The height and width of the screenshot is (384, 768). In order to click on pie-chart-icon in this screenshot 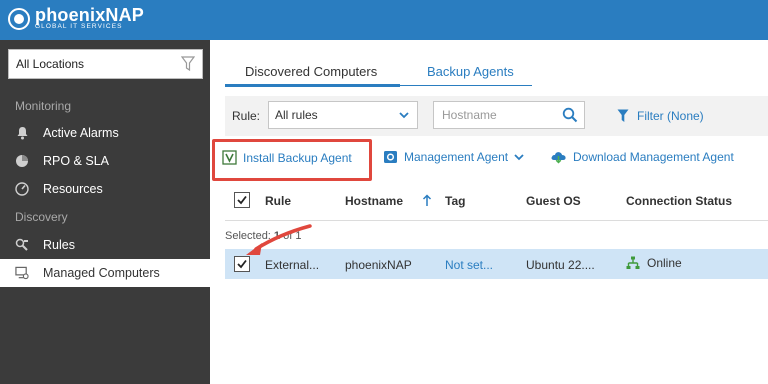, I will do `click(22, 161)`.